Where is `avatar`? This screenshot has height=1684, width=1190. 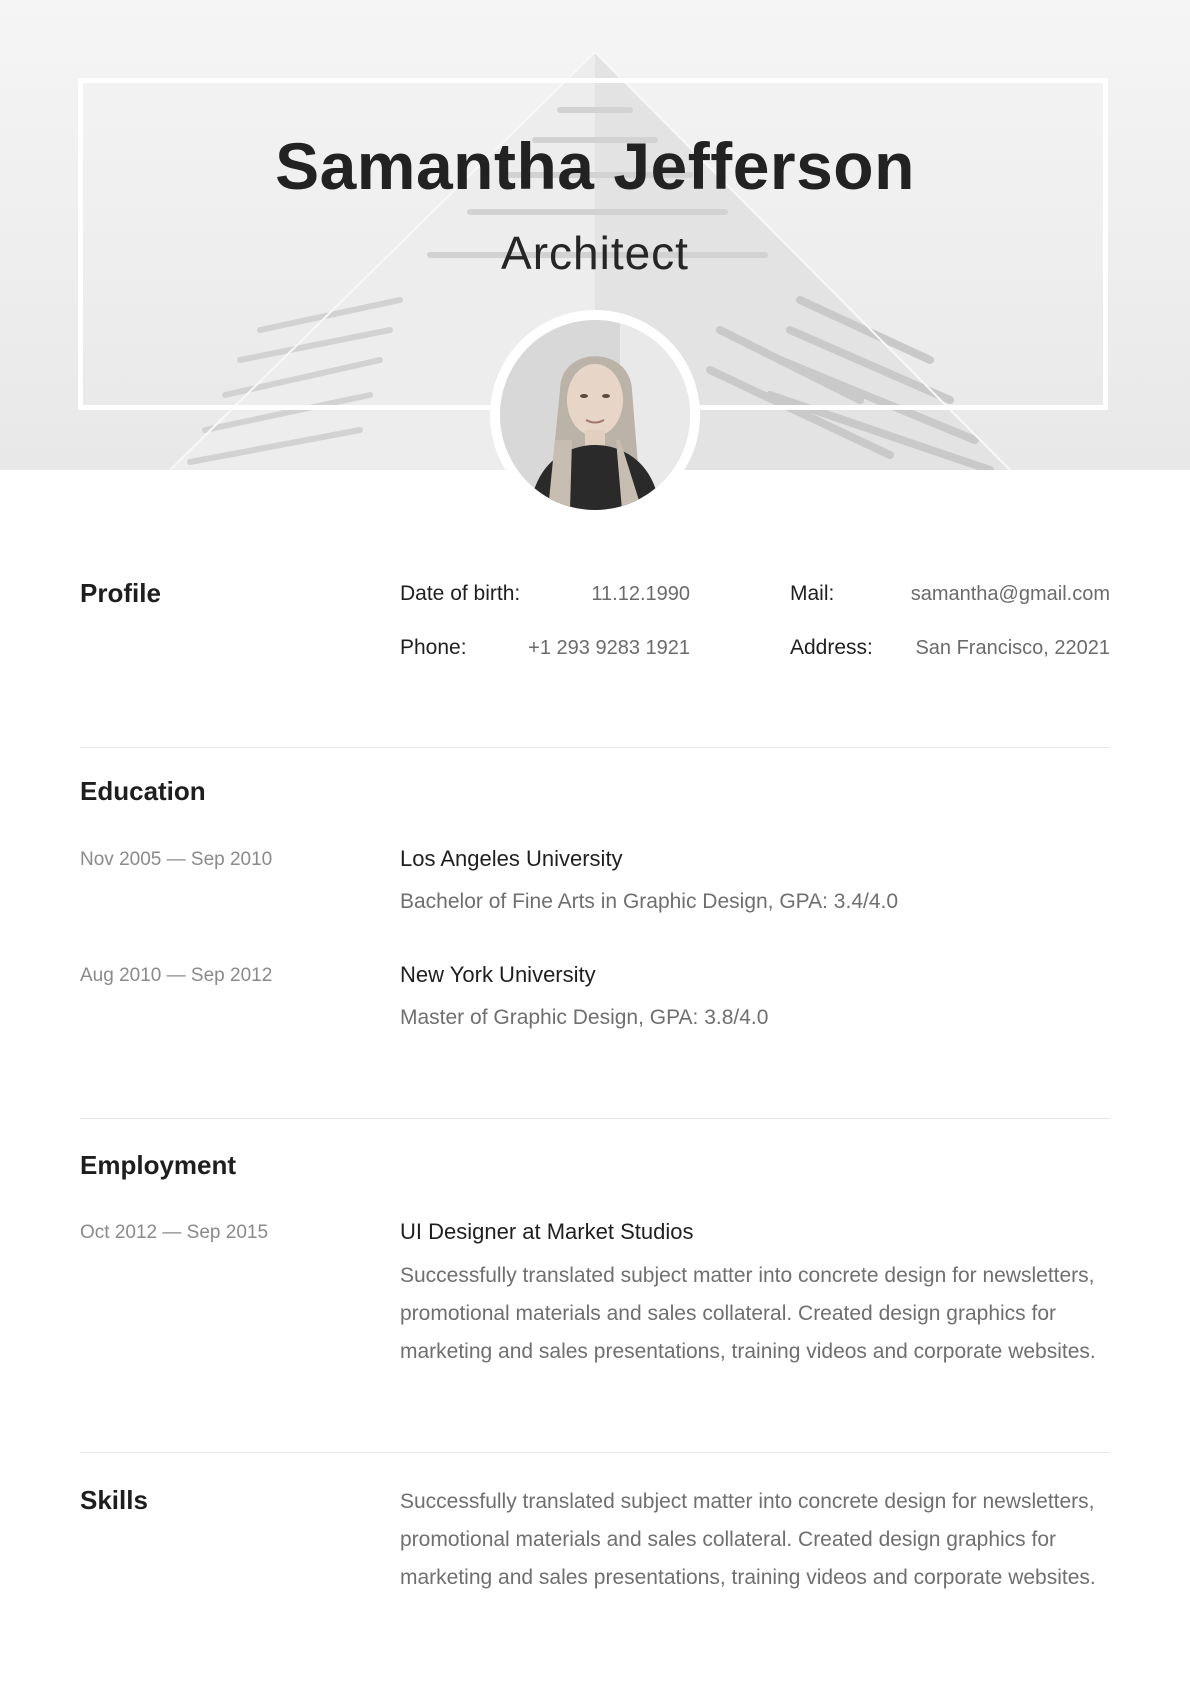
avatar is located at coordinates (595, 415).